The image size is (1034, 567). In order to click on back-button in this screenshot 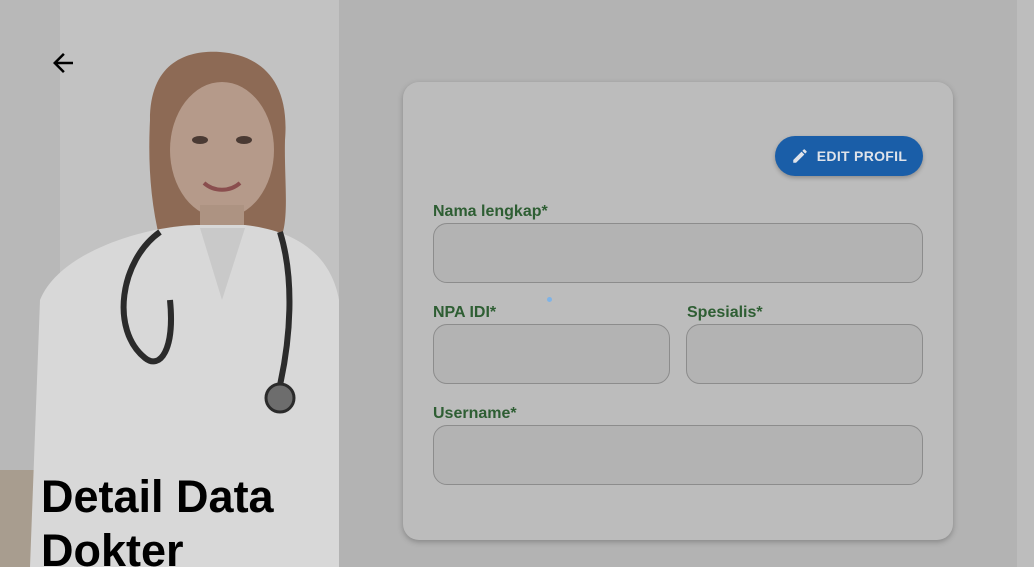, I will do `click(67, 67)`.